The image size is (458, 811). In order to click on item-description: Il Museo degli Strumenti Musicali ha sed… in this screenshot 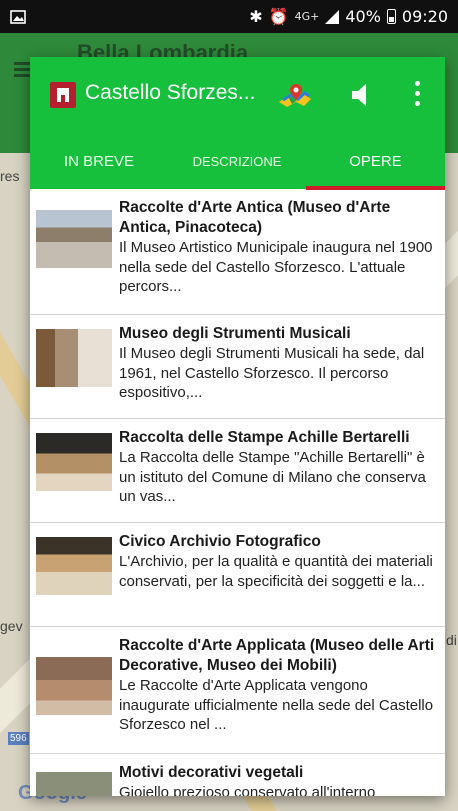, I will do `click(272, 373)`.